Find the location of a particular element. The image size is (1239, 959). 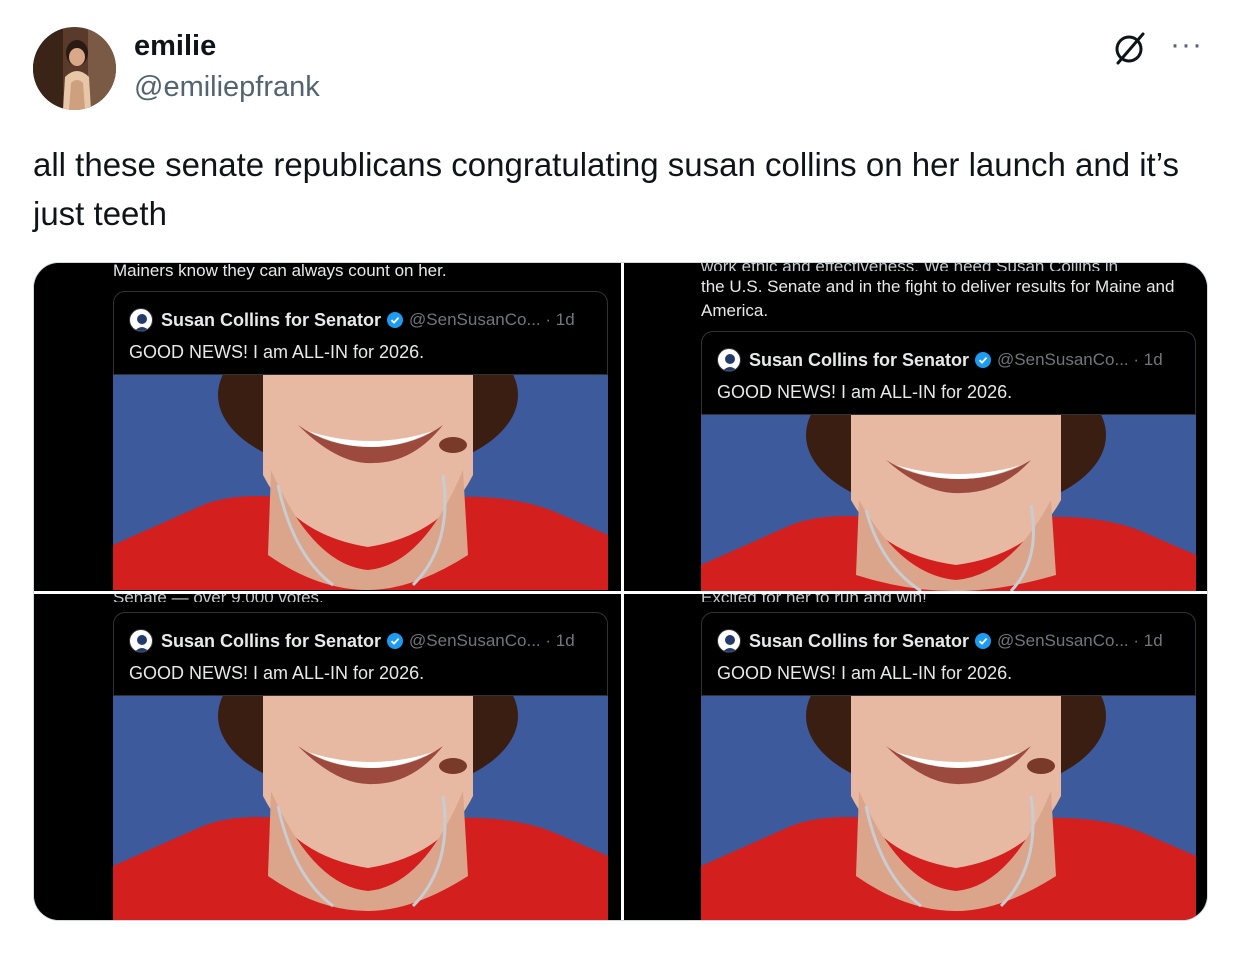

tile-lead-text-cut: Senate — over 9,000 votes. is located at coordinates (363, 598).